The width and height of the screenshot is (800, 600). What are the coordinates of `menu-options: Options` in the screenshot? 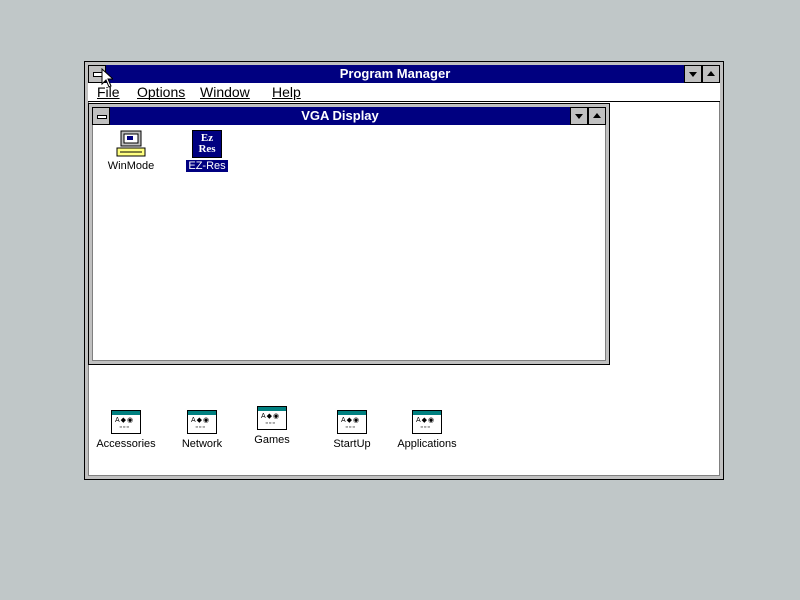 It's located at (161, 92).